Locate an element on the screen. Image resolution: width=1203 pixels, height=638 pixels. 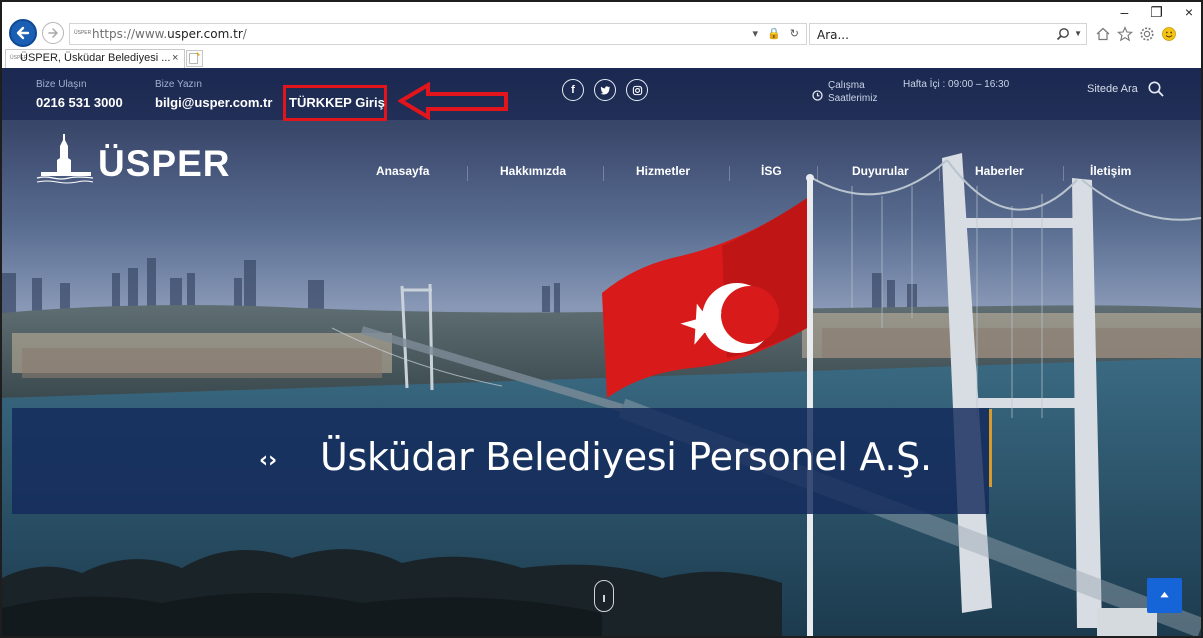
twitter-icon is located at coordinates (605, 90).